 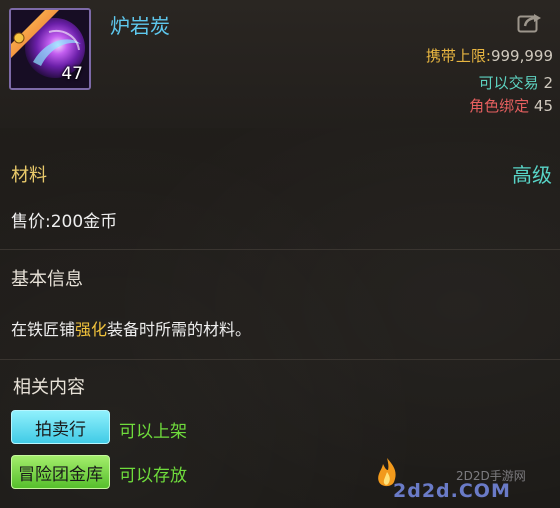 What do you see at coordinates (153, 432) in the screenshot?
I see `auction-note: 可以上架` at bounding box center [153, 432].